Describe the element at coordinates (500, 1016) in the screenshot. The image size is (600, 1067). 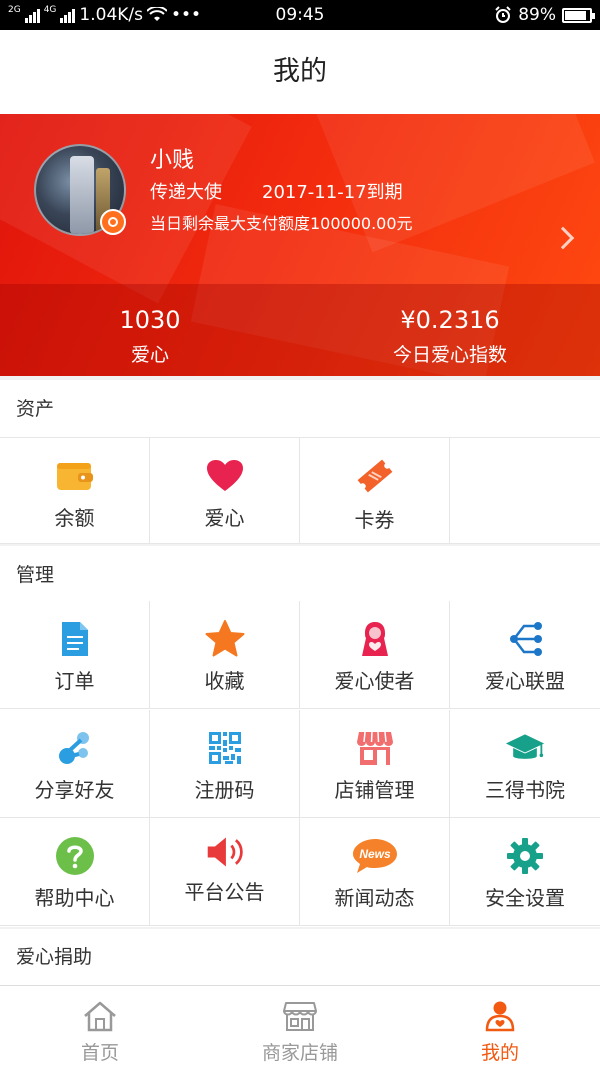
I see `user-icon` at that location.